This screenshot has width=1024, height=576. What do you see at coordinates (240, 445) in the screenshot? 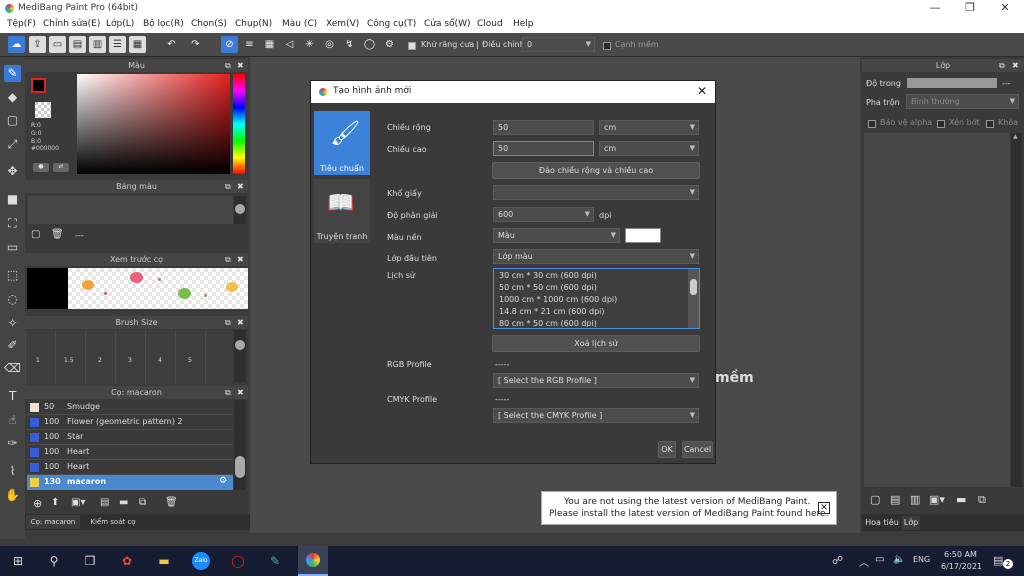
I see `brush-list-scrollbar` at bounding box center [240, 445].